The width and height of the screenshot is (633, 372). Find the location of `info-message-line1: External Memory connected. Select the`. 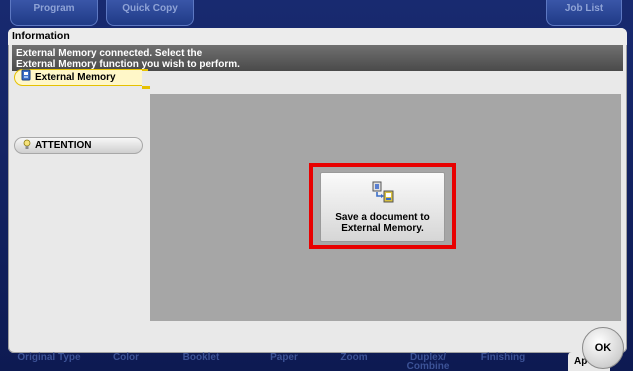

info-message-line1: External Memory connected. Select the is located at coordinates (109, 53).